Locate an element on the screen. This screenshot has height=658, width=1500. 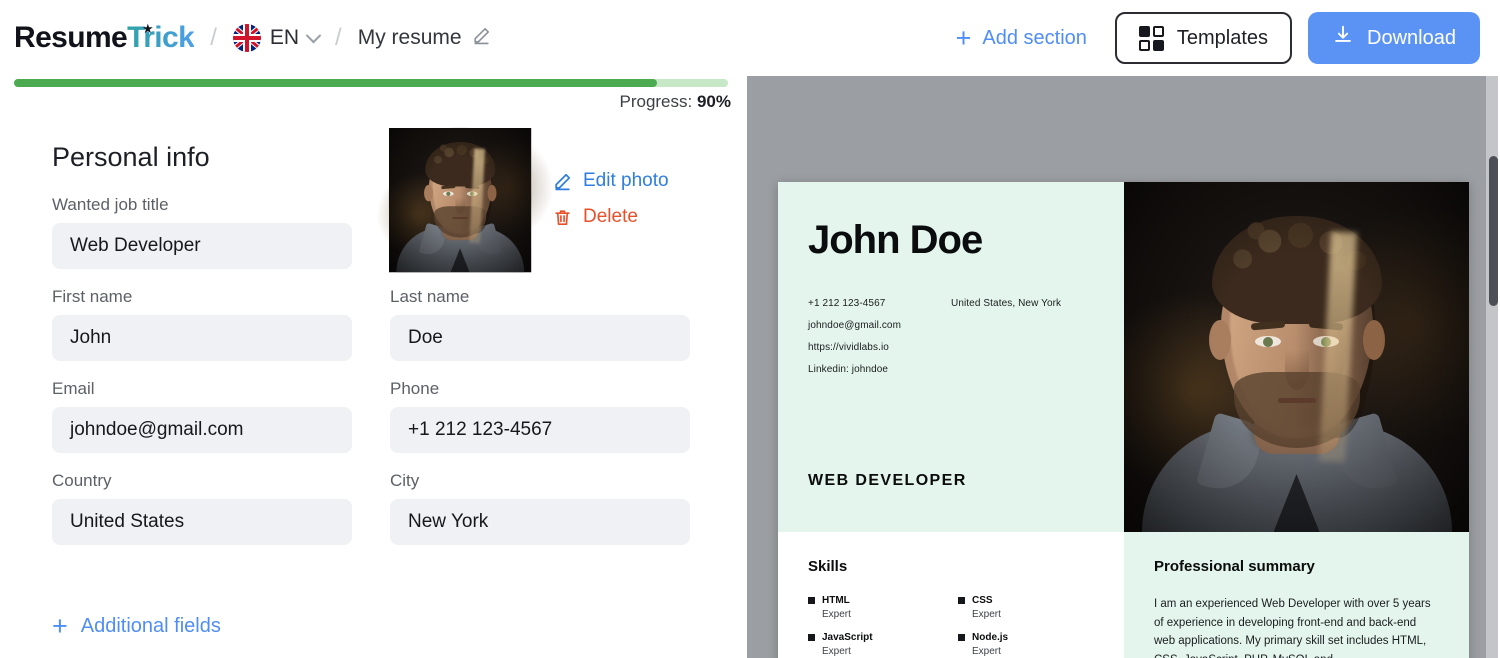
field-group-last-name: Last name Doe is located at coordinates (540, 324).